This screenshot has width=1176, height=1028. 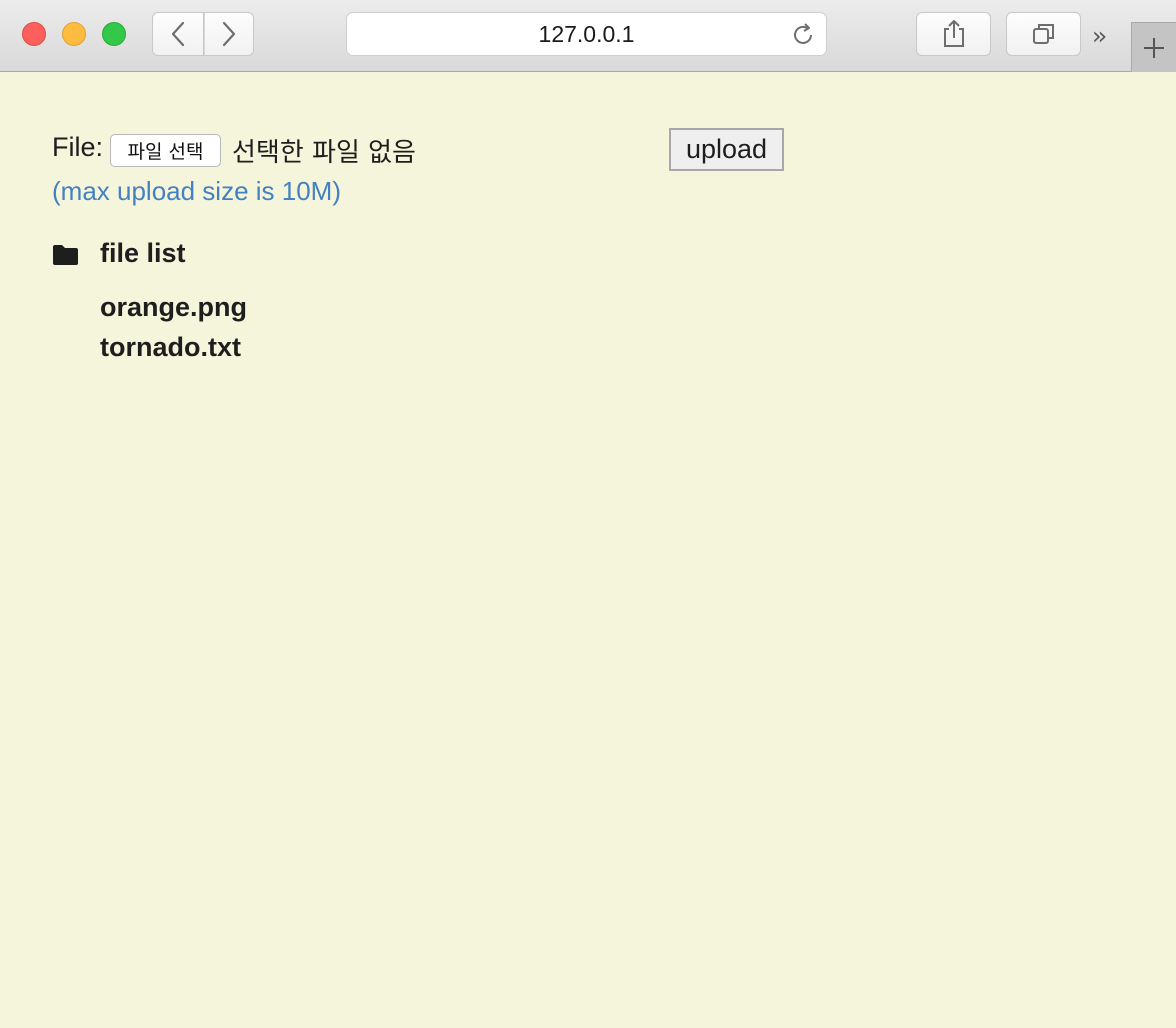 I want to click on address-bar: 127.0.0.1, so click(x=586, y=34).